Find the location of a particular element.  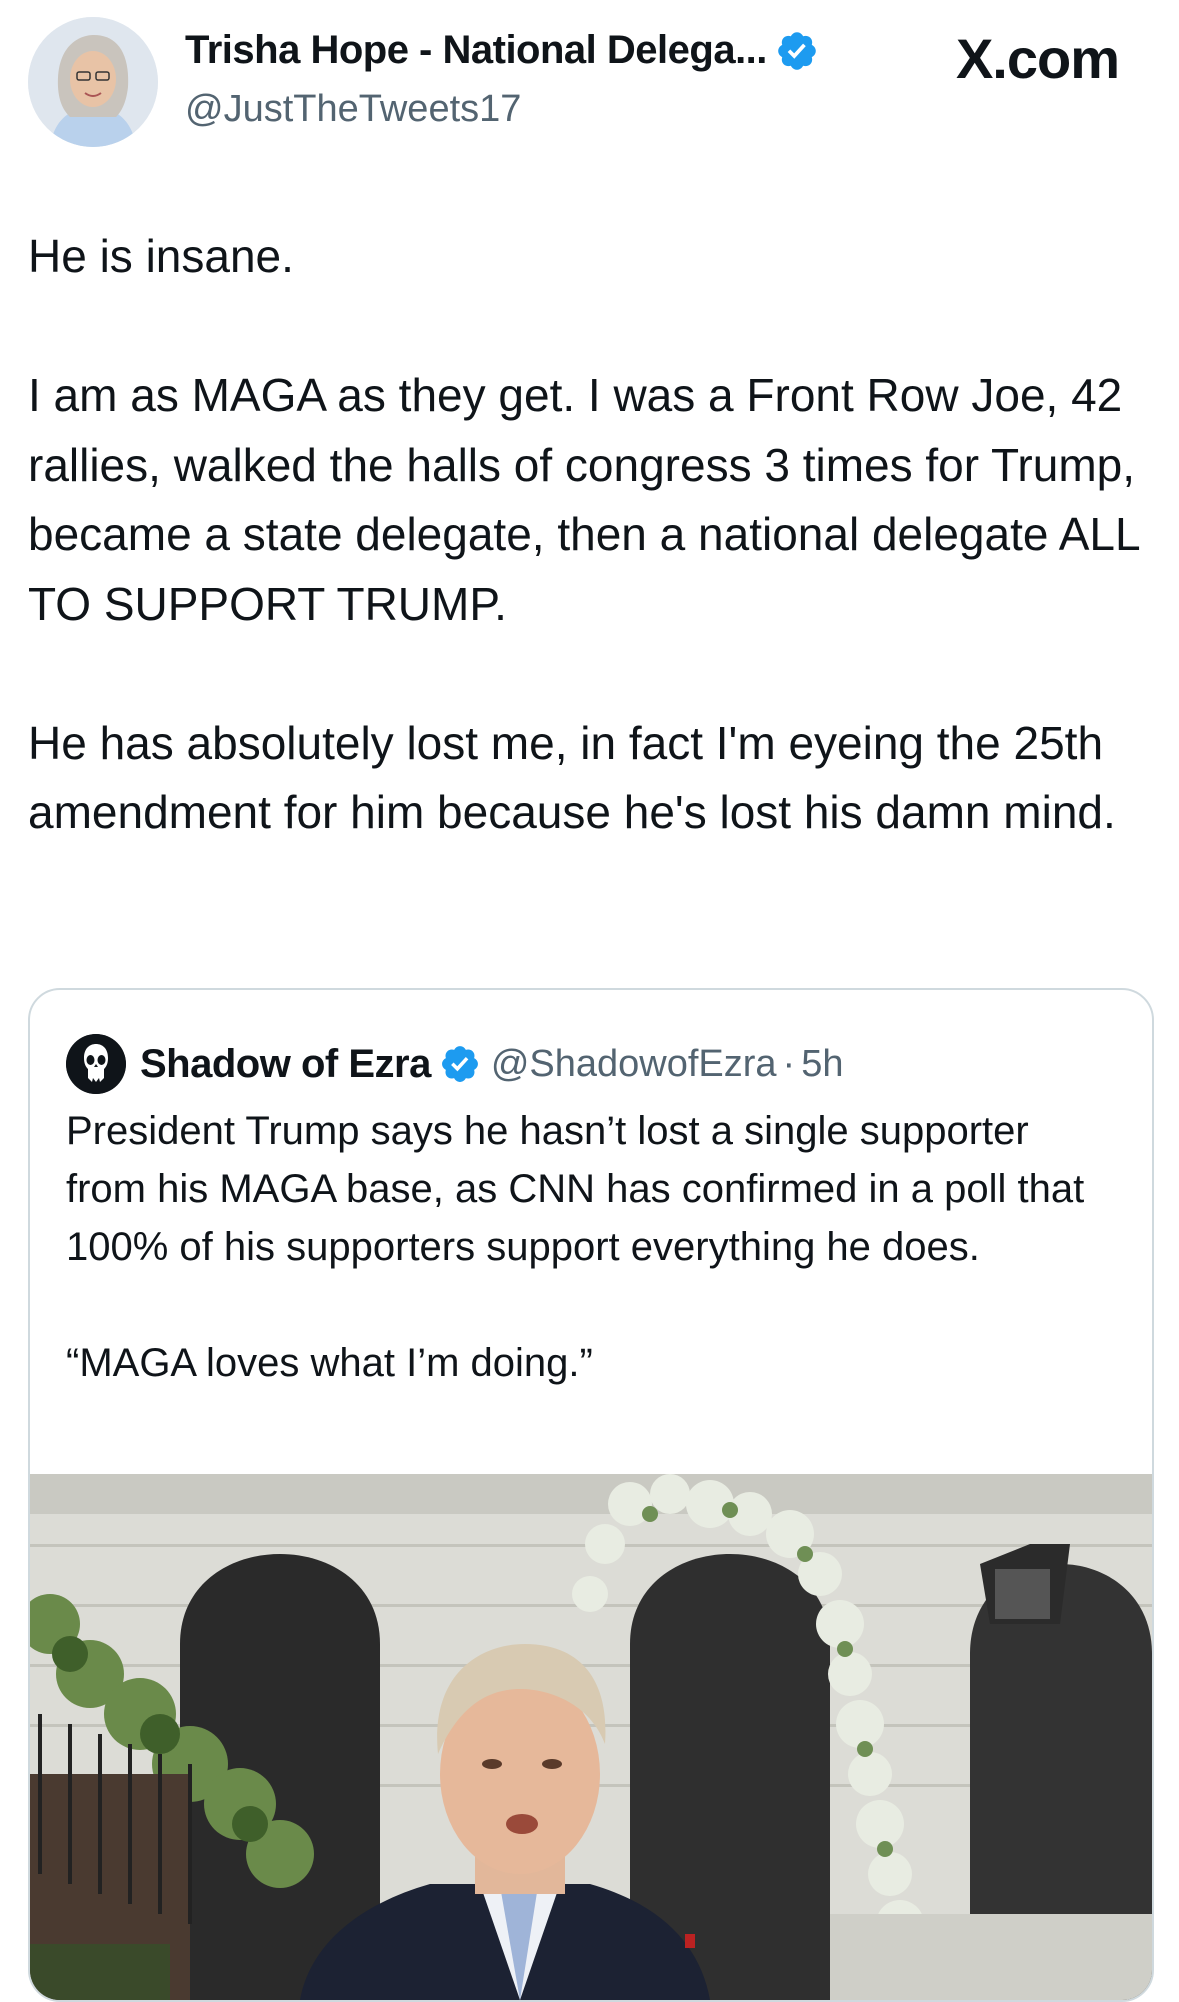

quoted-display-name: Shadow of Ezra is located at coordinates (285, 1064).